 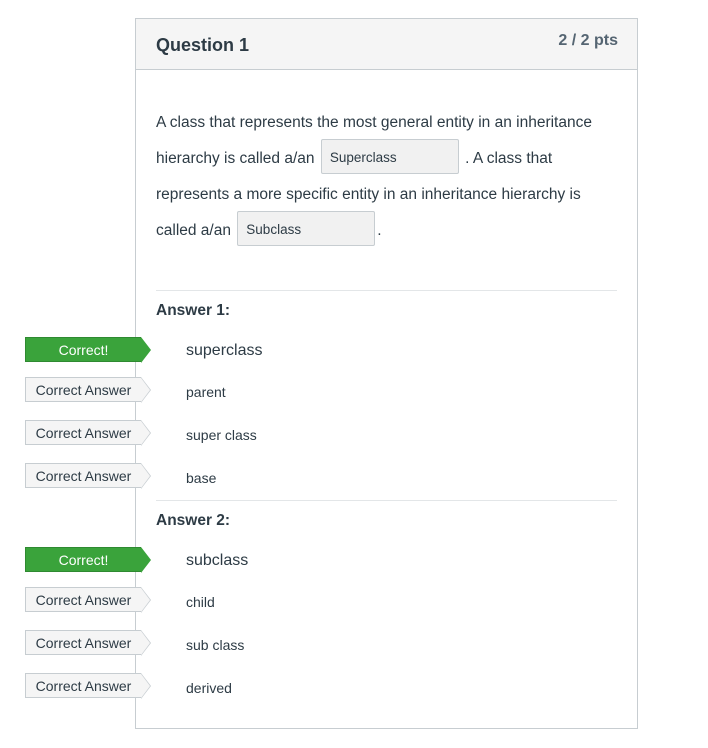 I want to click on question-text-part-3: ., so click(x=379, y=230).